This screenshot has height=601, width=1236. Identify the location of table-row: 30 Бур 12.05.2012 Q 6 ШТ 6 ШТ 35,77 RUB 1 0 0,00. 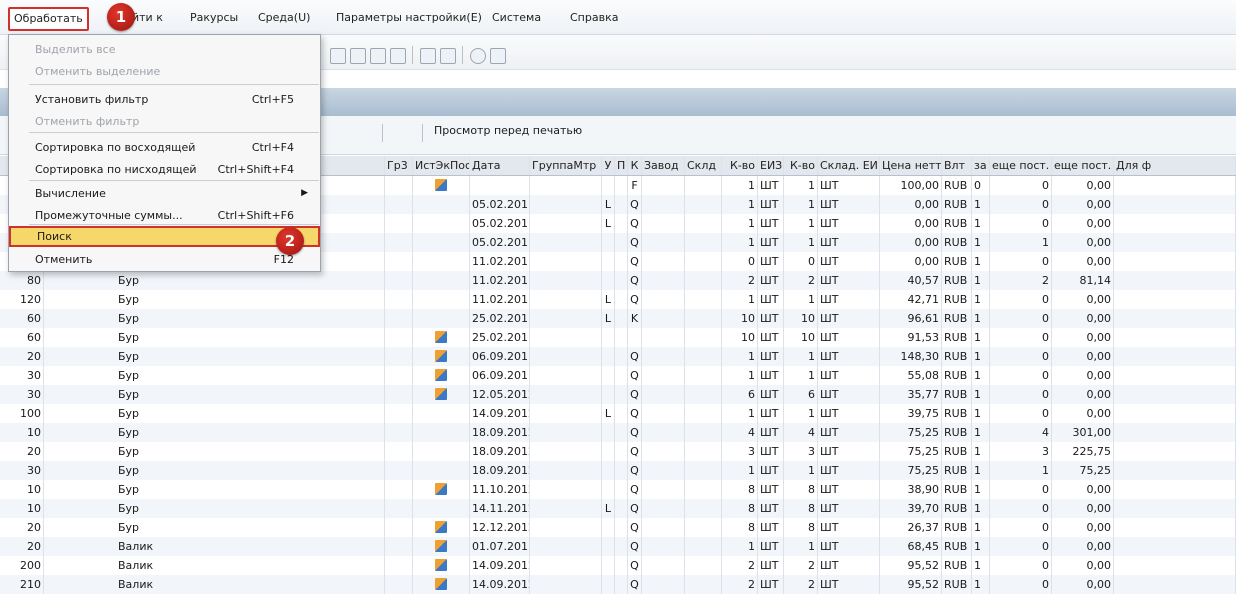
(618, 394).